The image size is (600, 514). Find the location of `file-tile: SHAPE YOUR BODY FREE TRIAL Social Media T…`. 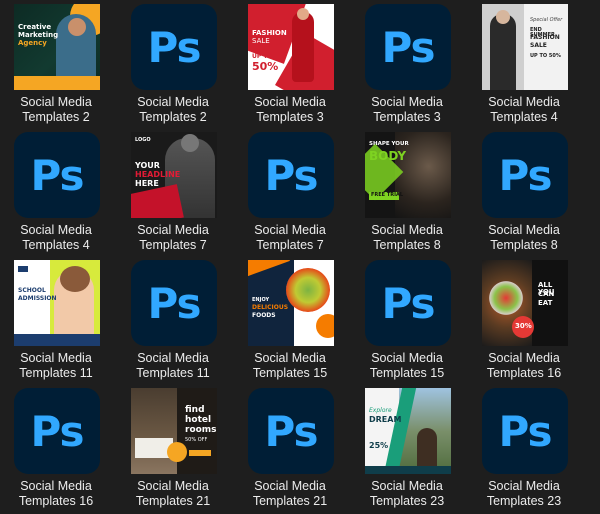

file-tile: SHAPE YOUR BODY FREE TRIAL Social Media T… is located at coordinates (407, 192).